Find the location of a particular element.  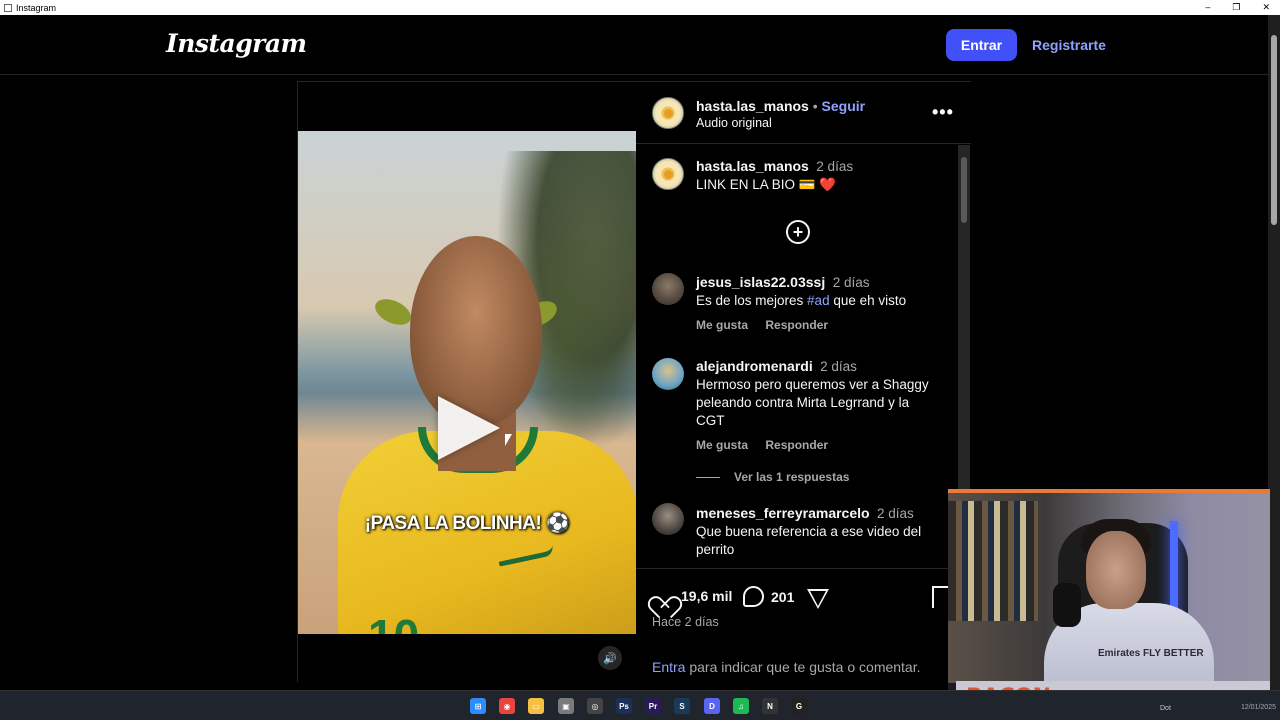

file-explorer-icon: ▭ is located at coordinates (536, 706).